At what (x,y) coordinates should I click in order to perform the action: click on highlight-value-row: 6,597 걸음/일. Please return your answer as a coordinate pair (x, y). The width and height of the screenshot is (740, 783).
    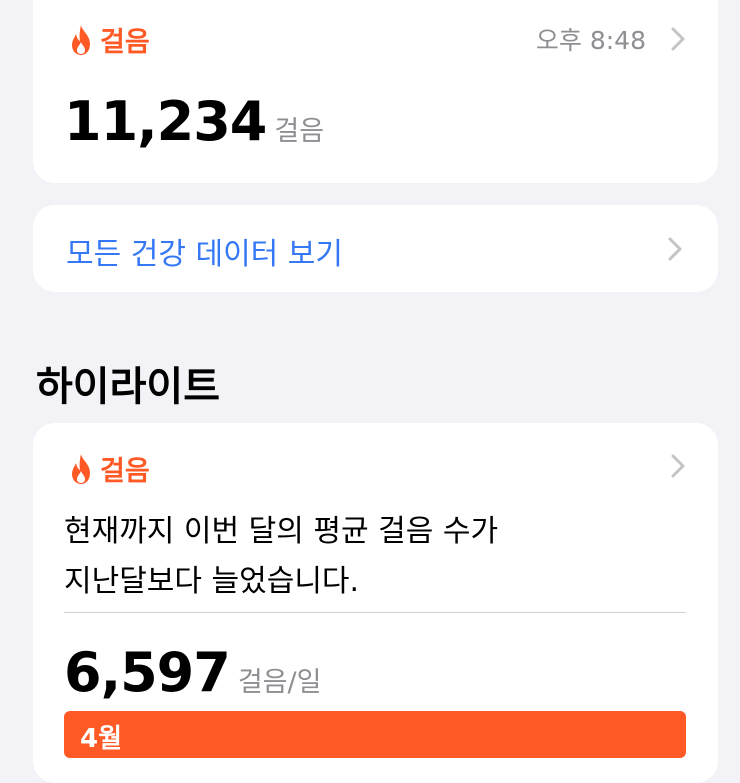
    Looking at the image, I should click on (192, 672).